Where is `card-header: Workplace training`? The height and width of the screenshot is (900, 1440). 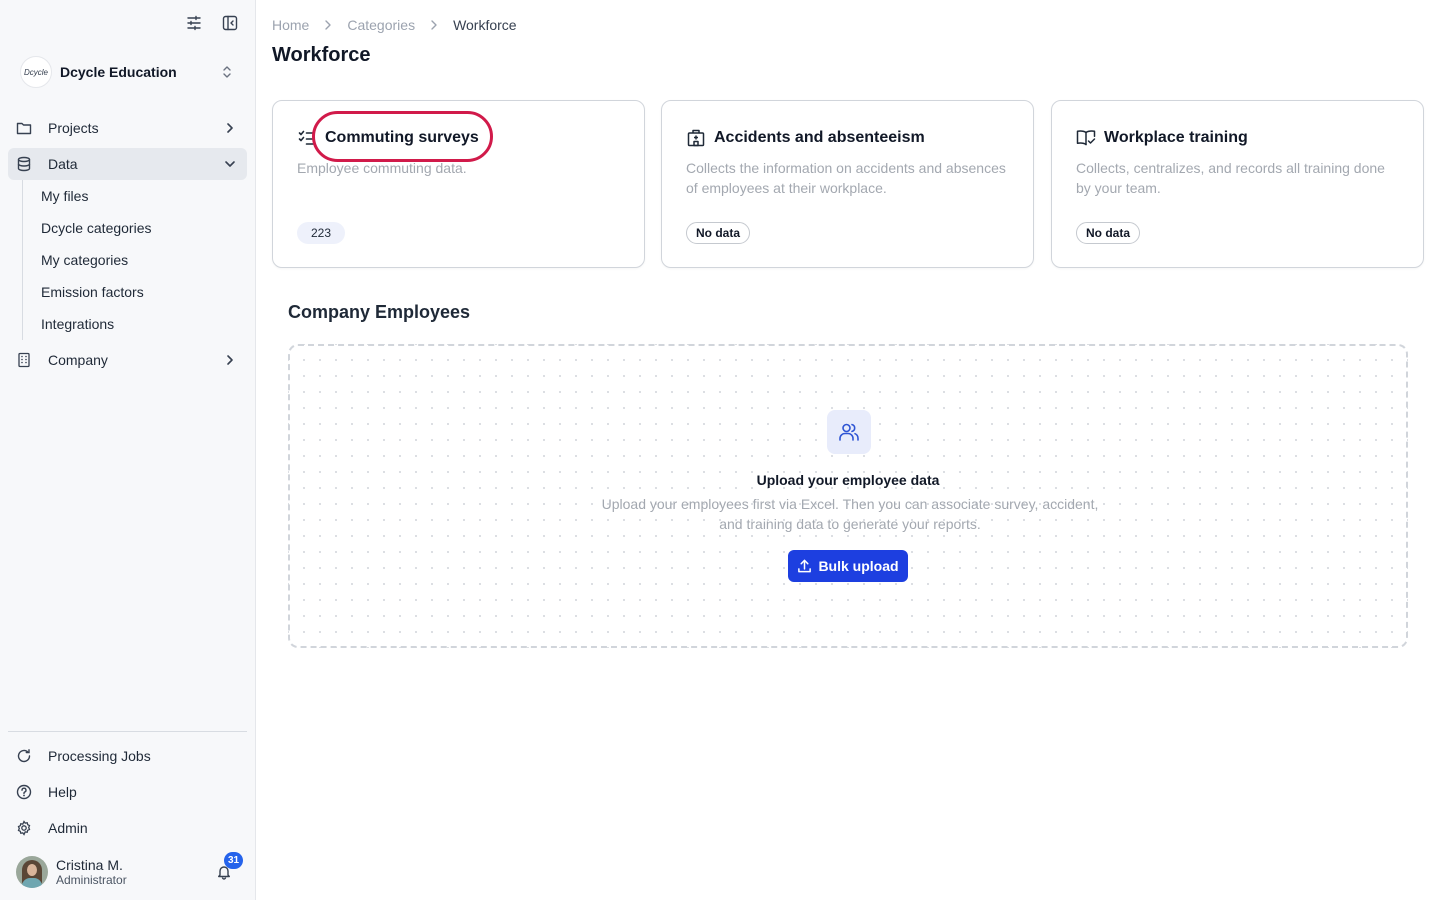 card-header: Workplace training is located at coordinates (1162, 138).